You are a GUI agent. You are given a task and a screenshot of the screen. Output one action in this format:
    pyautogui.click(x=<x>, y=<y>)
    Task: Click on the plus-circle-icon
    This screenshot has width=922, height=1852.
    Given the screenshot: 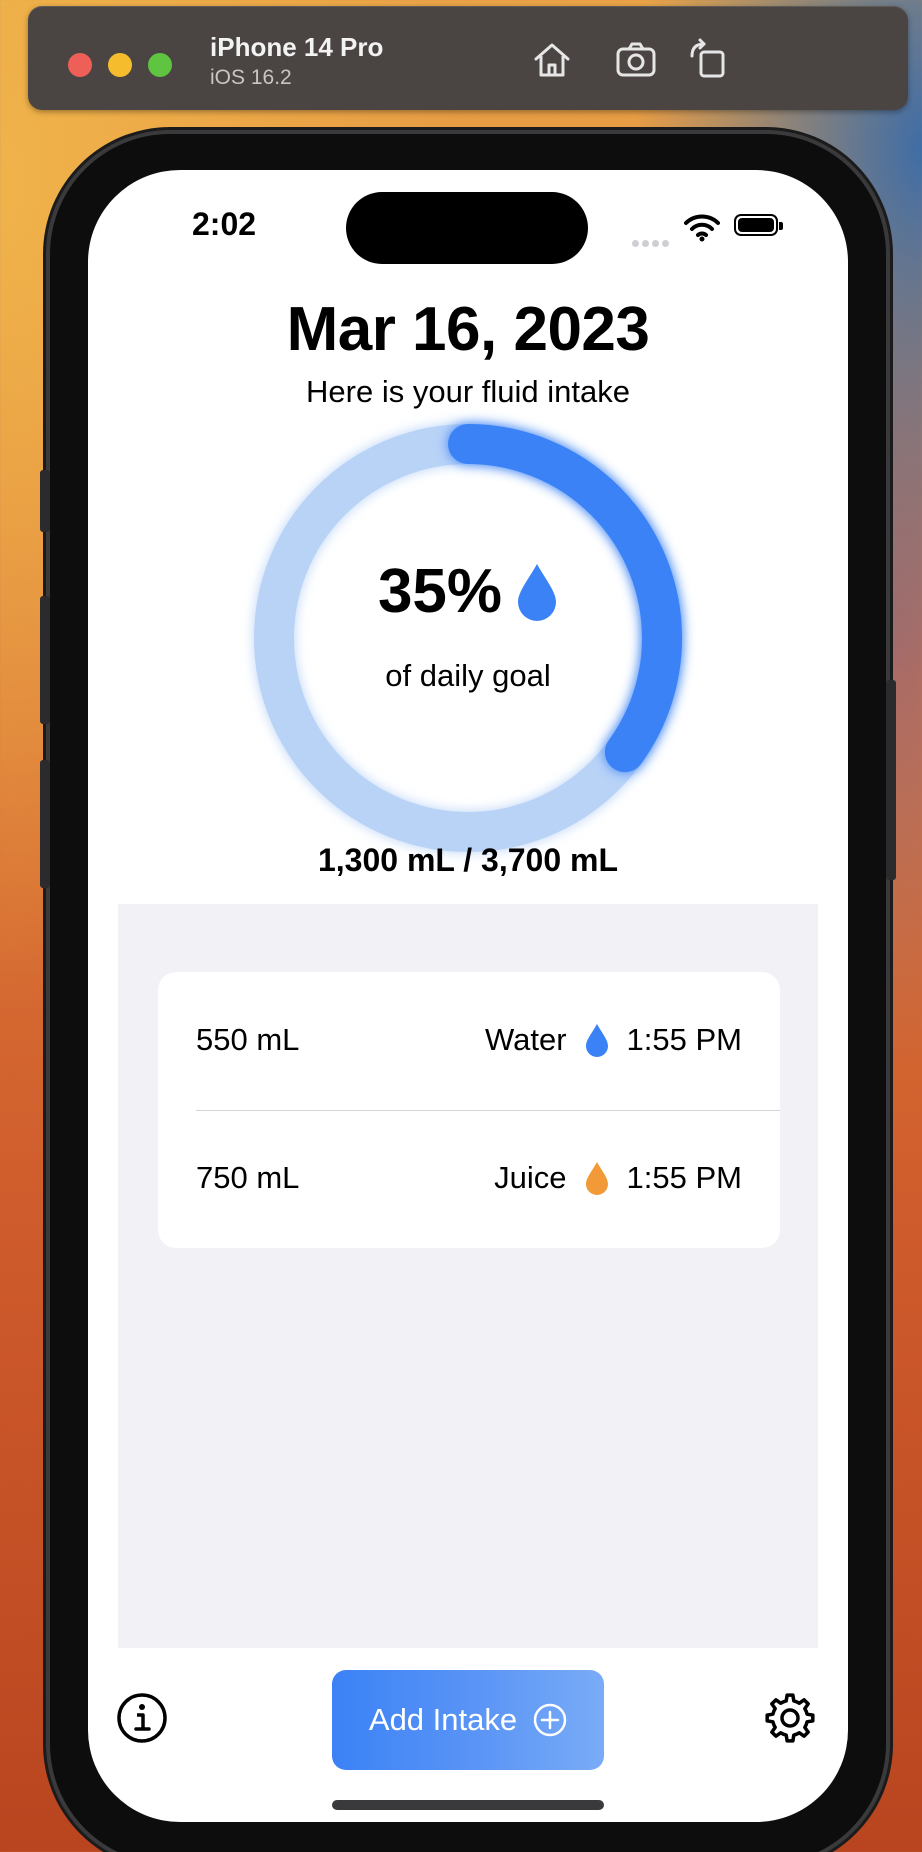 What is the action you would take?
    pyautogui.click(x=550, y=1720)
    